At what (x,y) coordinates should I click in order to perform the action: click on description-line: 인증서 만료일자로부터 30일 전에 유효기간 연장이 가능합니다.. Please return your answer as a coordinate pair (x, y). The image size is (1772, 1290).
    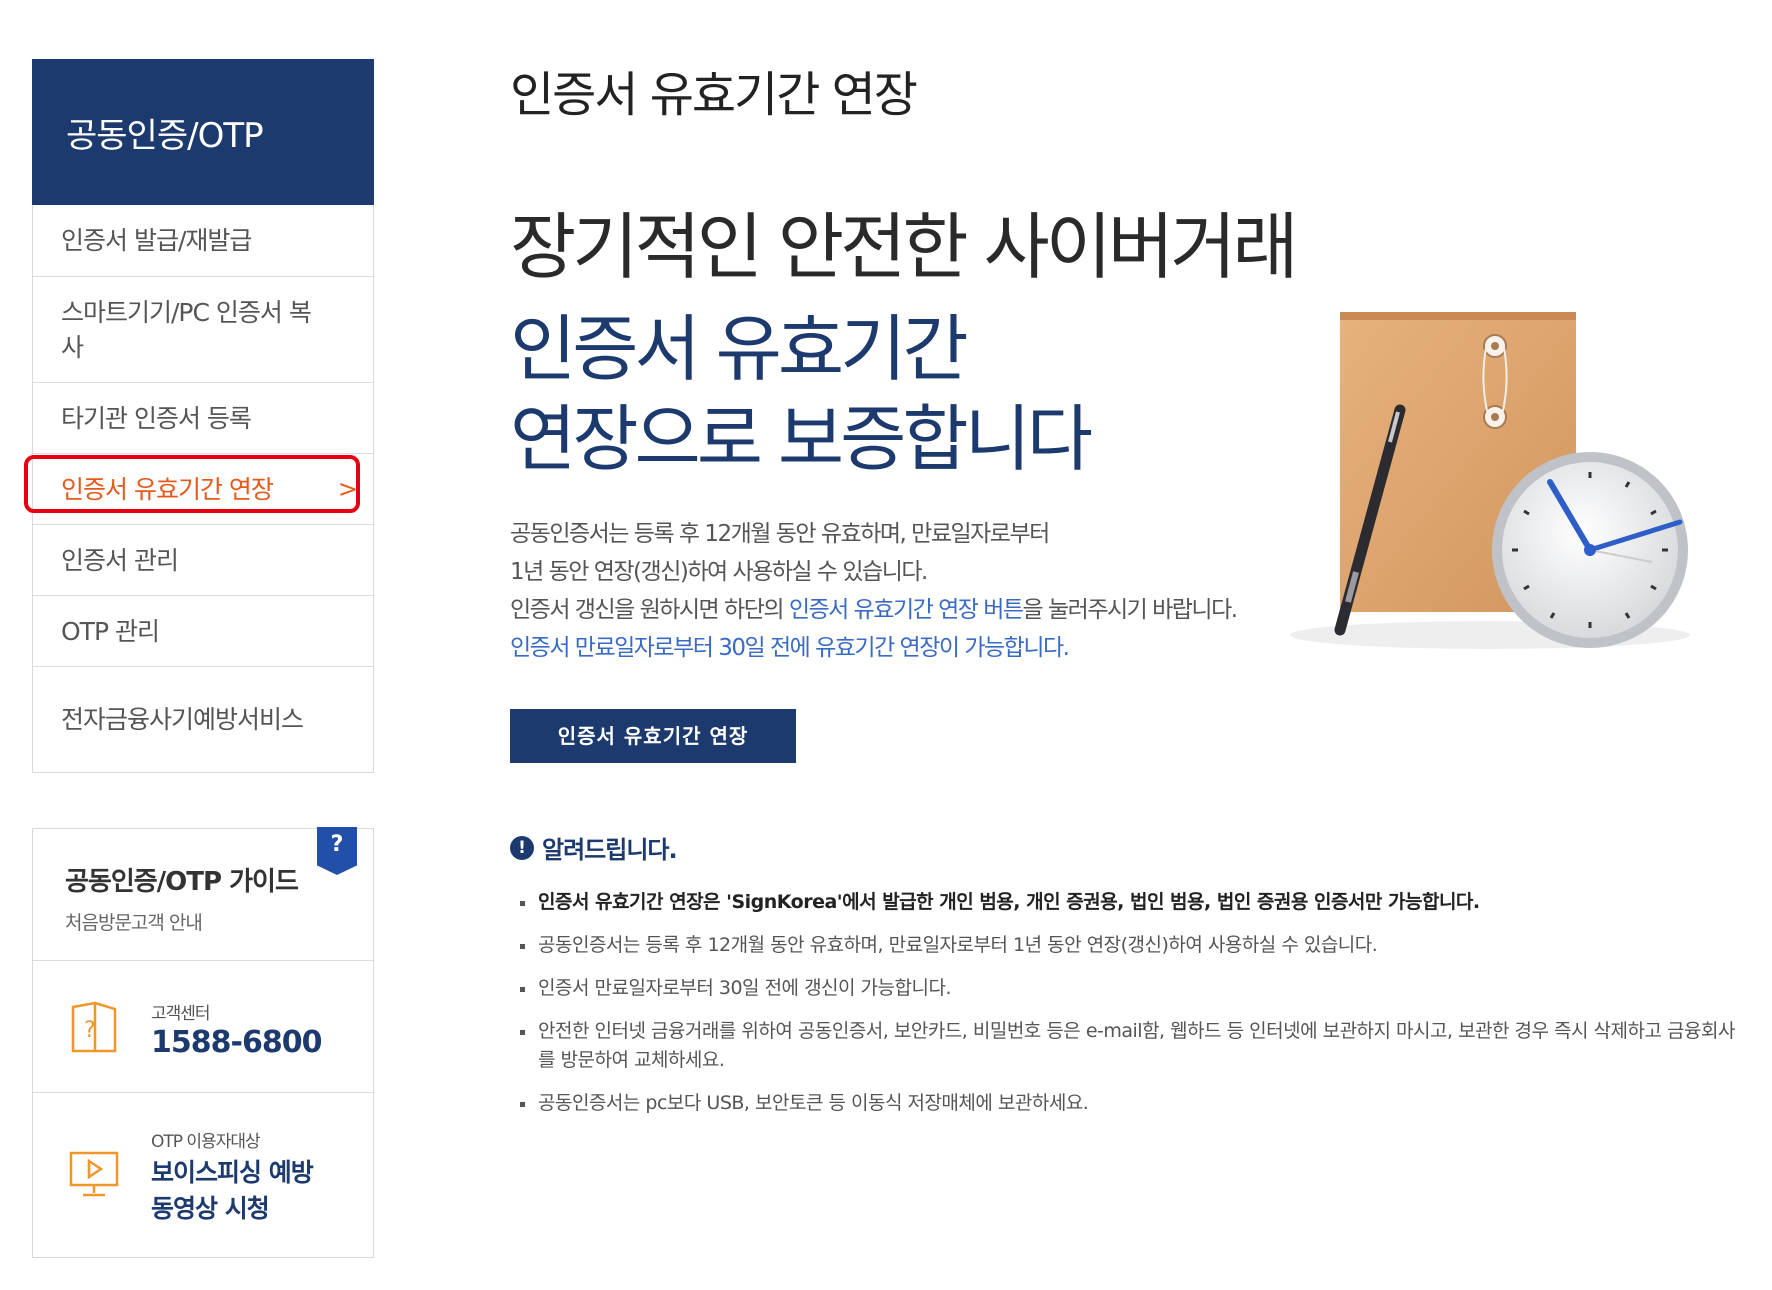
    Looking at the image, I should click on (790, 648).